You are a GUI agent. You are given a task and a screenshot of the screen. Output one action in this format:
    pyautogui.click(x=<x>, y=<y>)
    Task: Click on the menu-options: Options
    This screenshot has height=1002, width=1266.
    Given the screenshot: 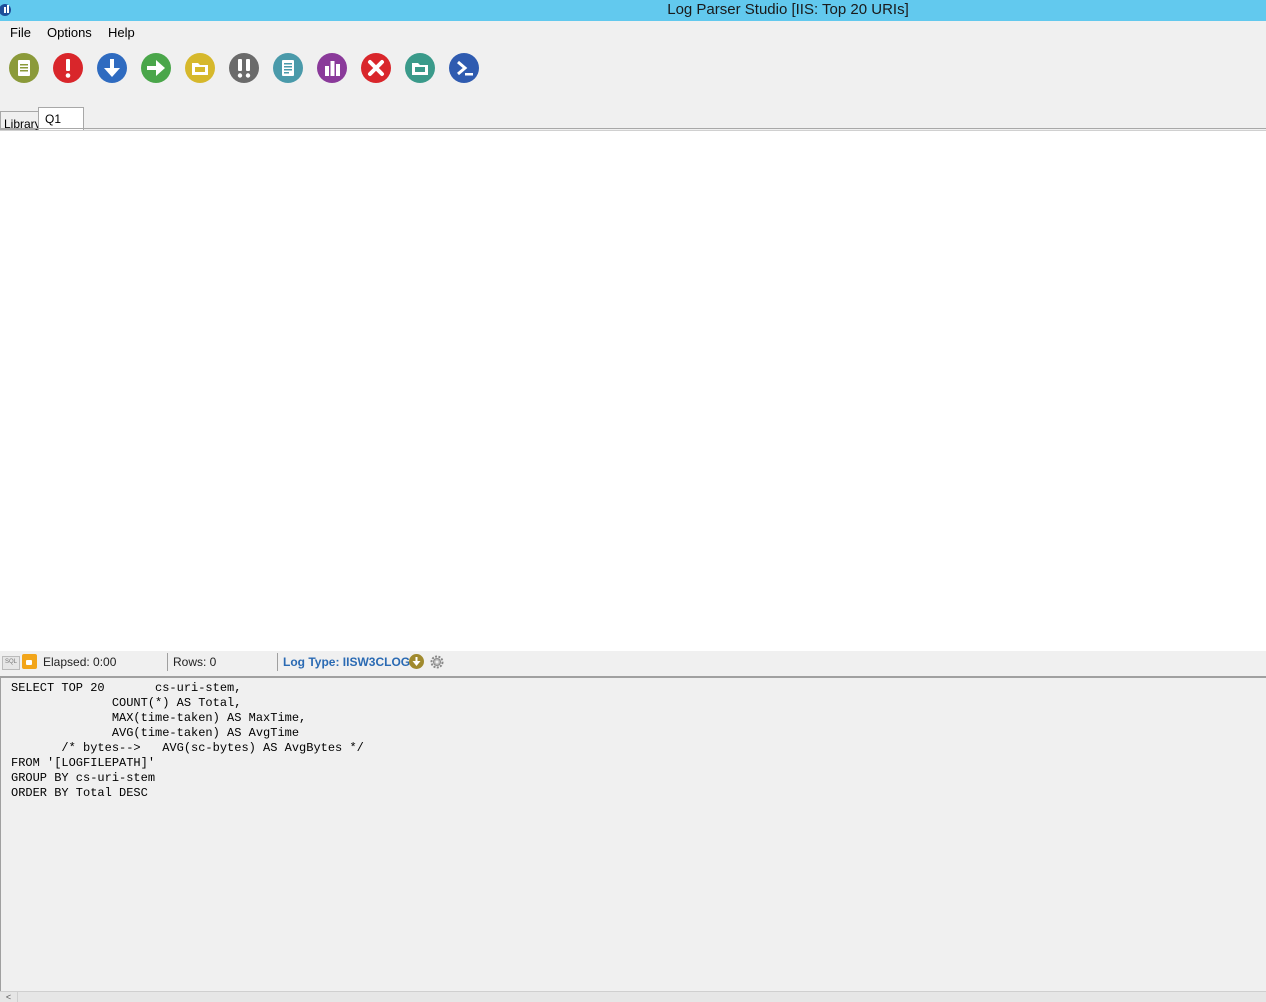 What is the action you would take?
    pyautogui.click(x=69, y=32)
    